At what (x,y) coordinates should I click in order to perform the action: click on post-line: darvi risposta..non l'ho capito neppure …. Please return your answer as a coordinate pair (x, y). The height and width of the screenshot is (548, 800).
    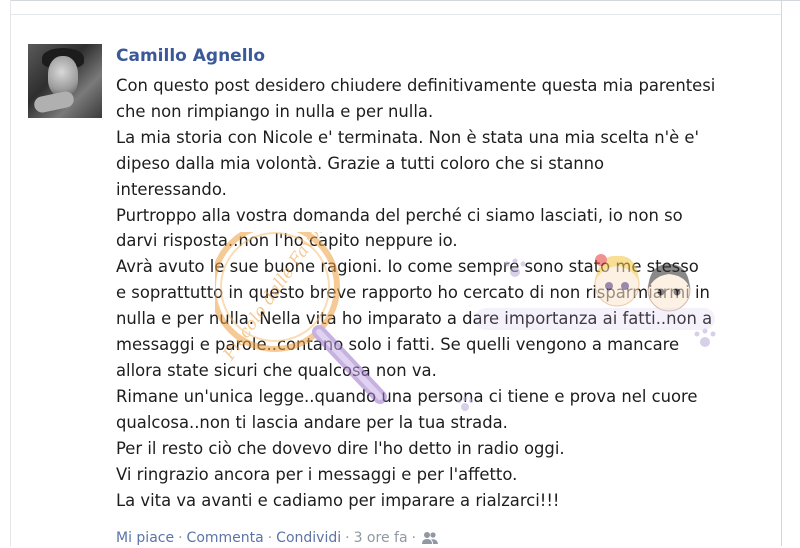
    Looking at the image, I should click on (287, 241).